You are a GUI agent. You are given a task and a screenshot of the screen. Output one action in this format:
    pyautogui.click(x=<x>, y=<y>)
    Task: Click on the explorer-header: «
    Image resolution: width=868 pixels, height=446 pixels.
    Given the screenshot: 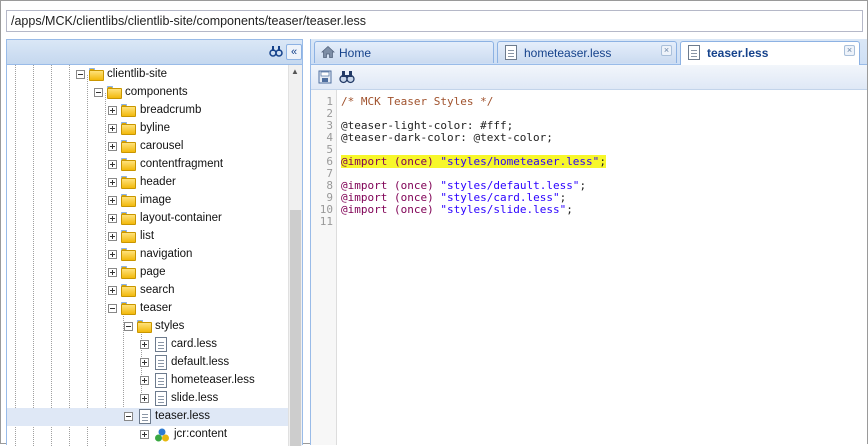 What is the action you would take?
    pyautogui.click(x=154, y=52)
    